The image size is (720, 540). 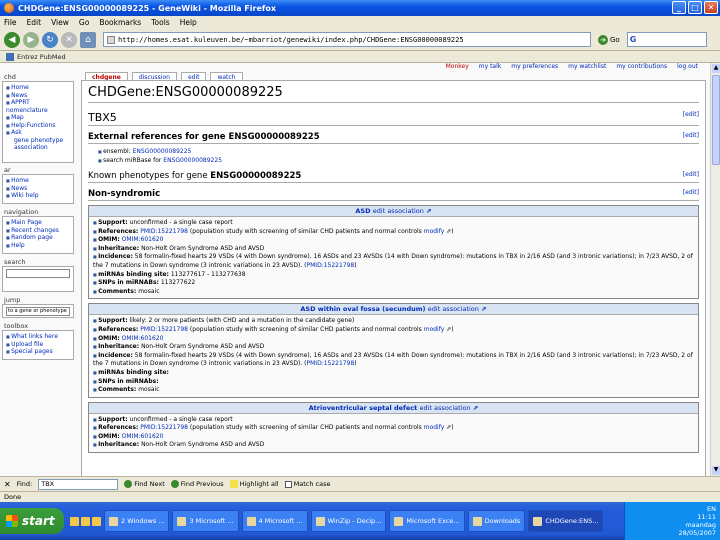 I want to click on sidebar-item-apprt: APPRT nomenclature, so click(x=38, y=106).